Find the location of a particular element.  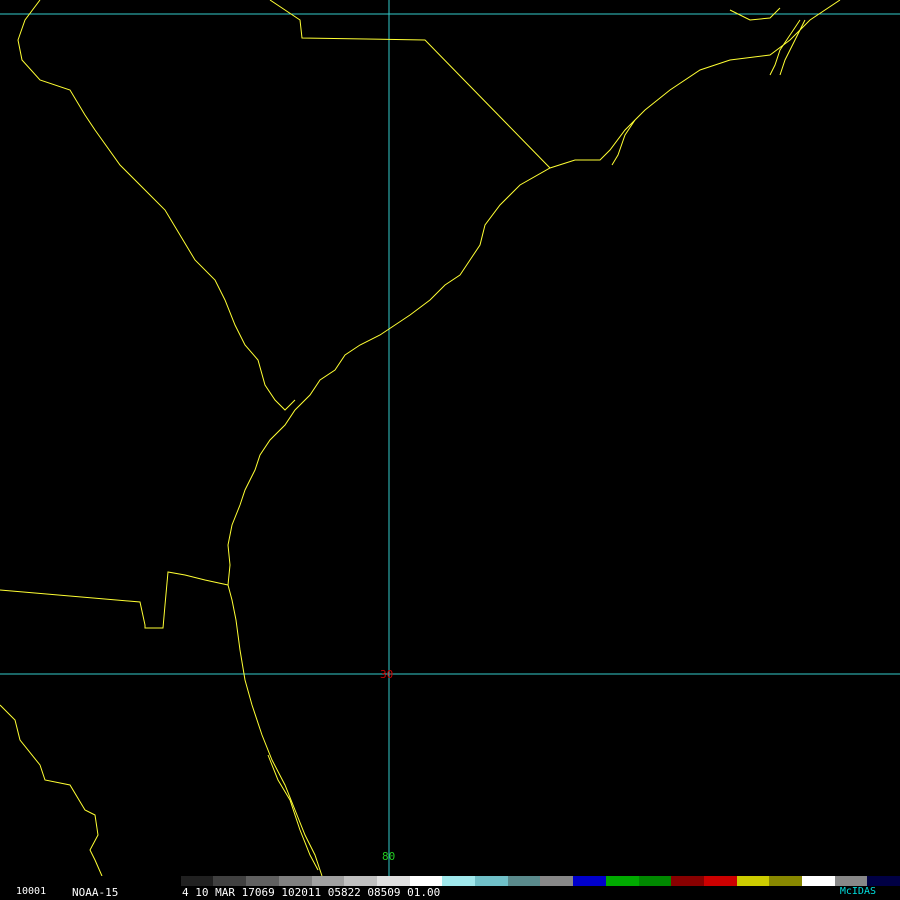

longitude-label-80: 80 is located at coordinates (388, 856).